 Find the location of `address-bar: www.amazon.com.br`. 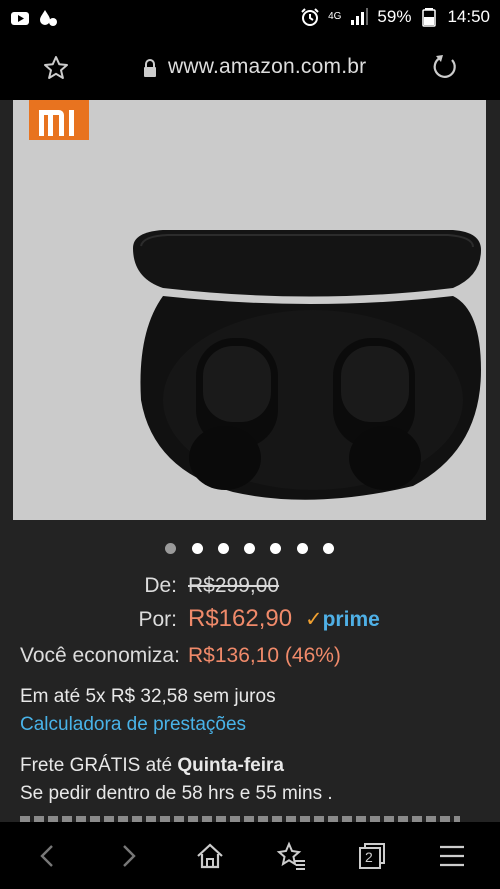

address-bar: www.amazon.com.br is located at coordinates (250, 68).